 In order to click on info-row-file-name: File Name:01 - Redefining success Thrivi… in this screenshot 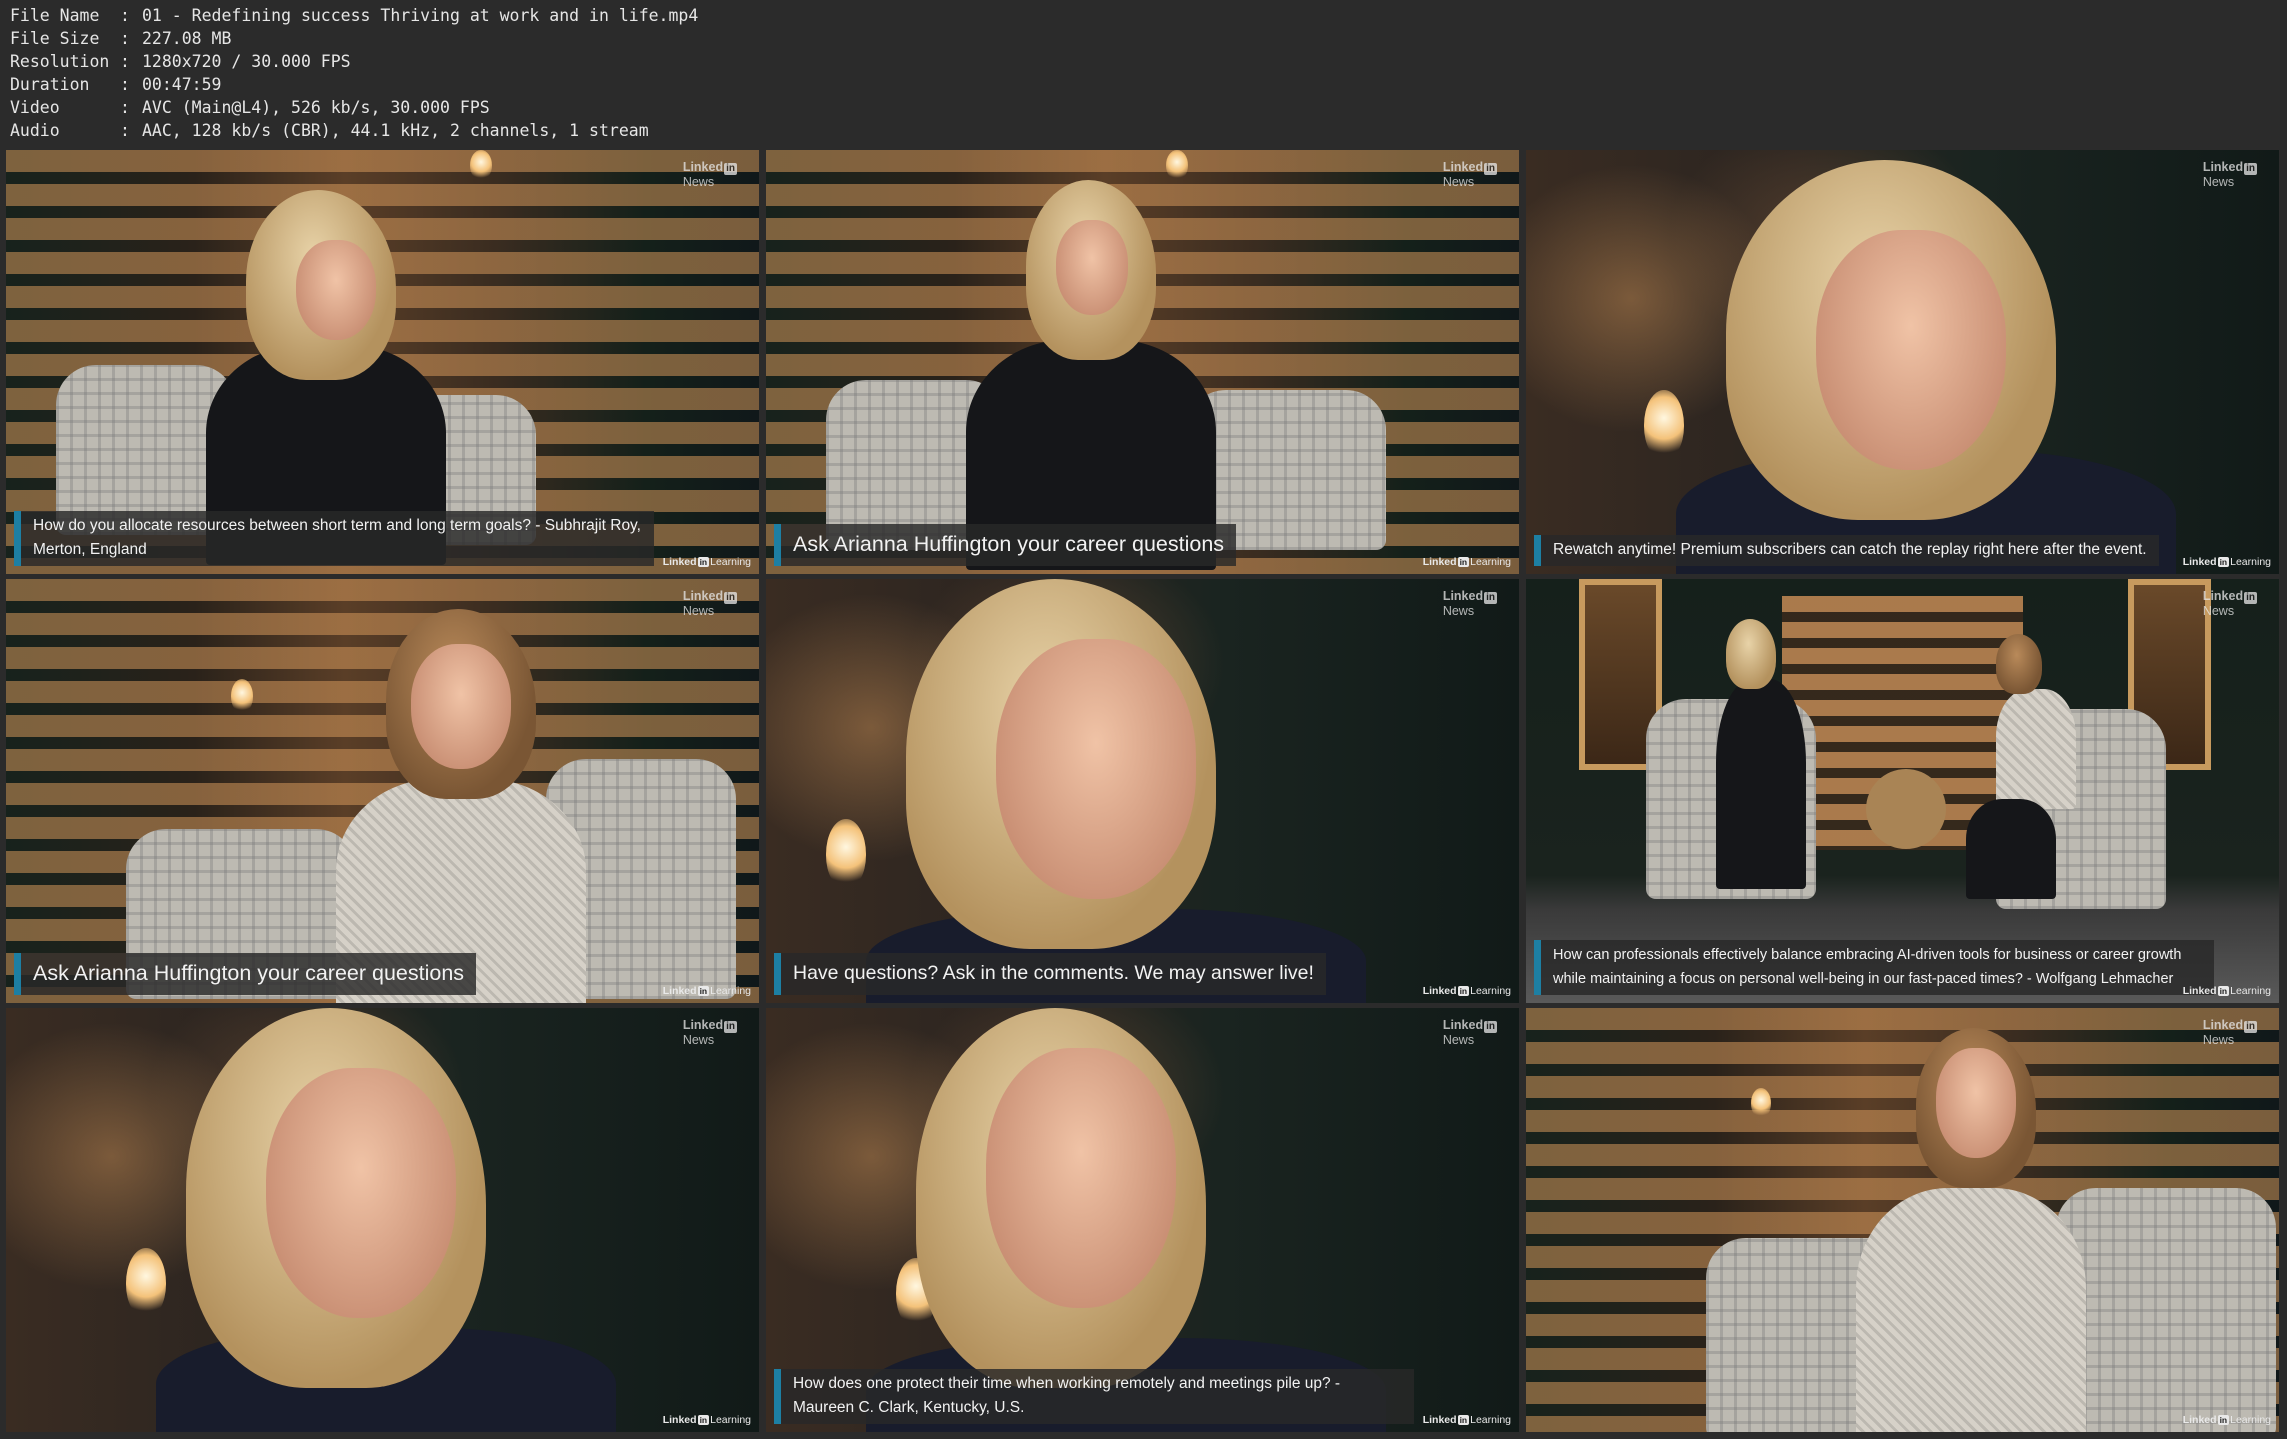, I will do `click(354, 15)`.